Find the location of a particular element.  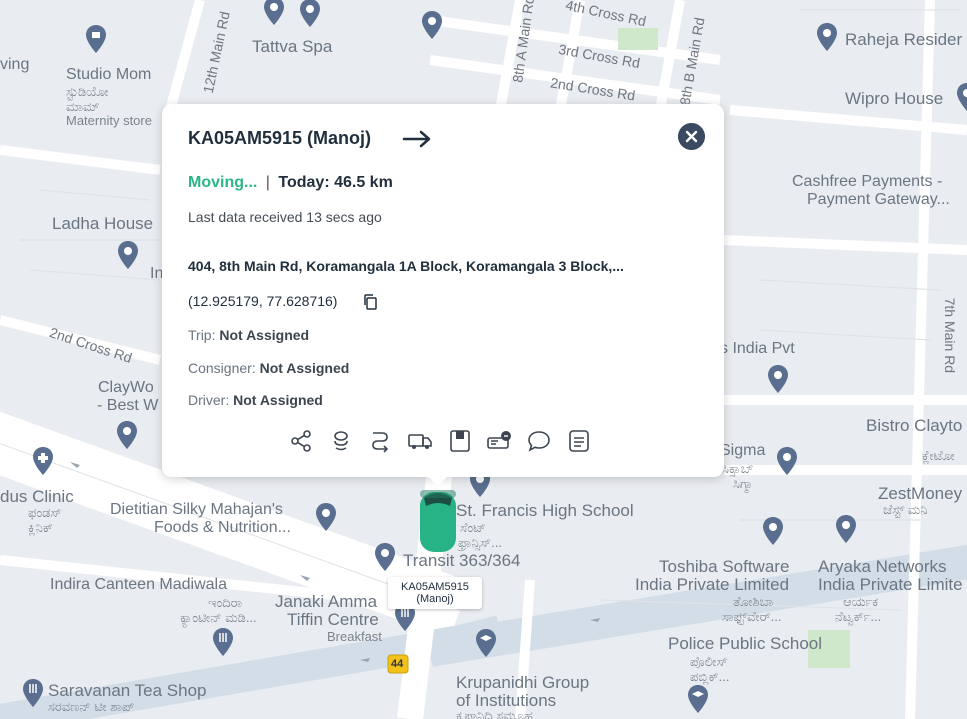

map-label: s India Pvt is located at coordinates (757, 348).